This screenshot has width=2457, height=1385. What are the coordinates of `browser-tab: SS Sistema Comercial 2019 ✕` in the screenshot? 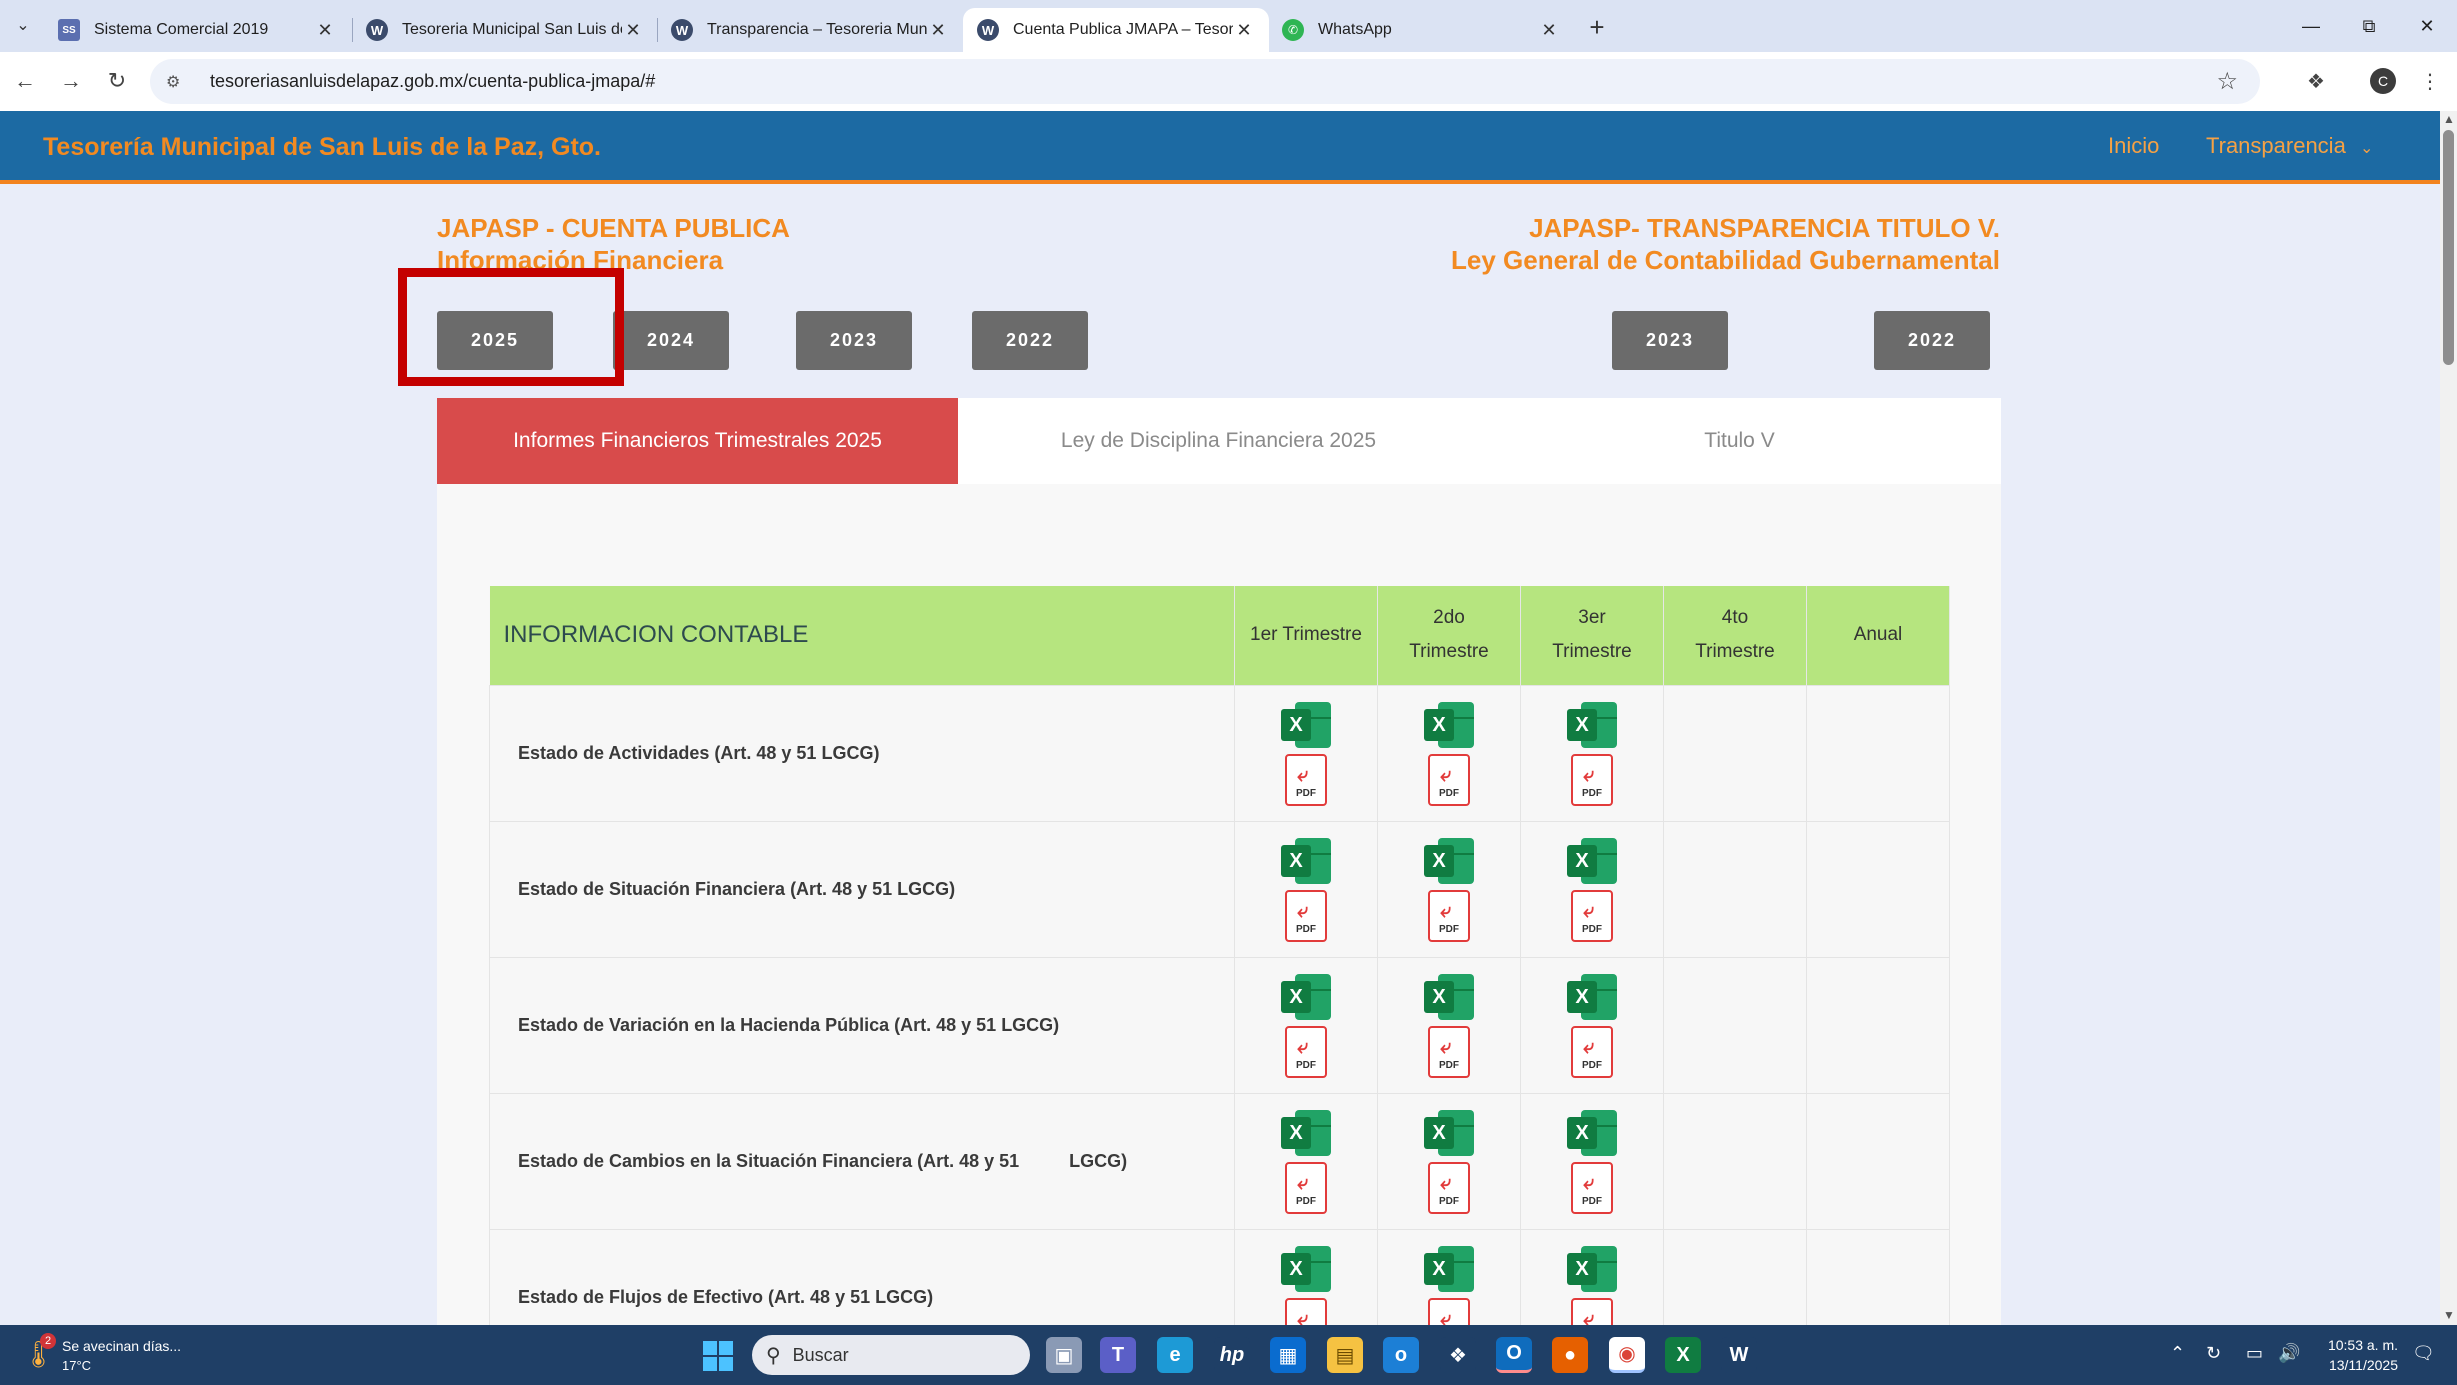 It's located at (197, 30).